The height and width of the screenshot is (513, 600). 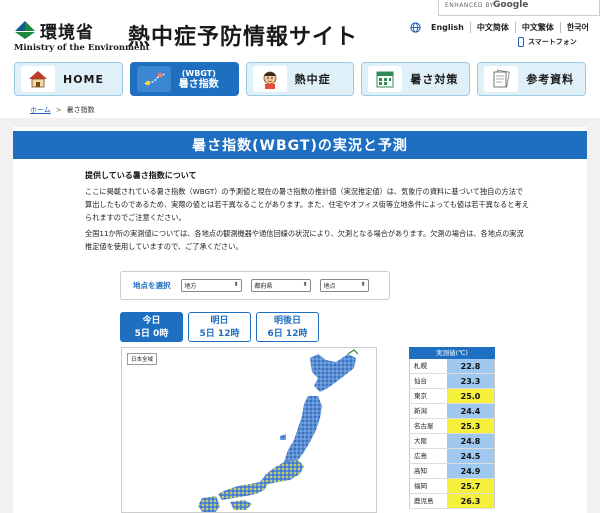 I want to click on tab-tomorrow-day: 明日, so click(x=219, y=321).